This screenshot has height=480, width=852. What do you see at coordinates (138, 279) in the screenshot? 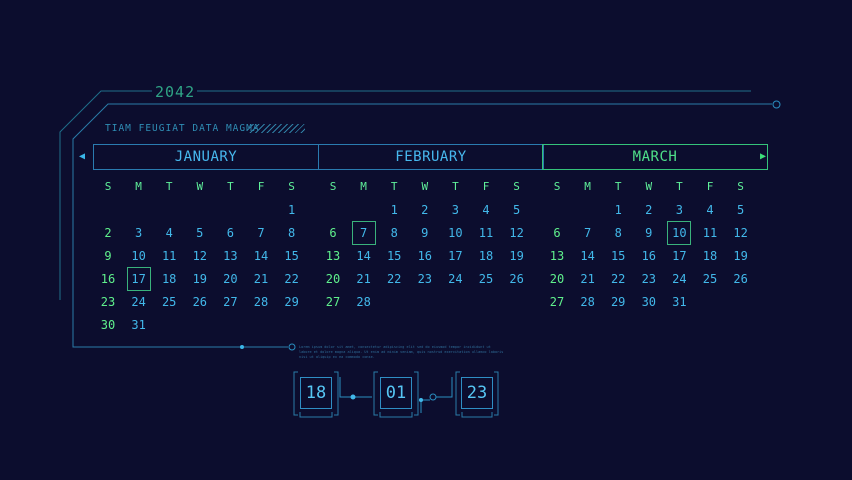
I see `selected-day-cell: 17` at bounding box center [138, 279].